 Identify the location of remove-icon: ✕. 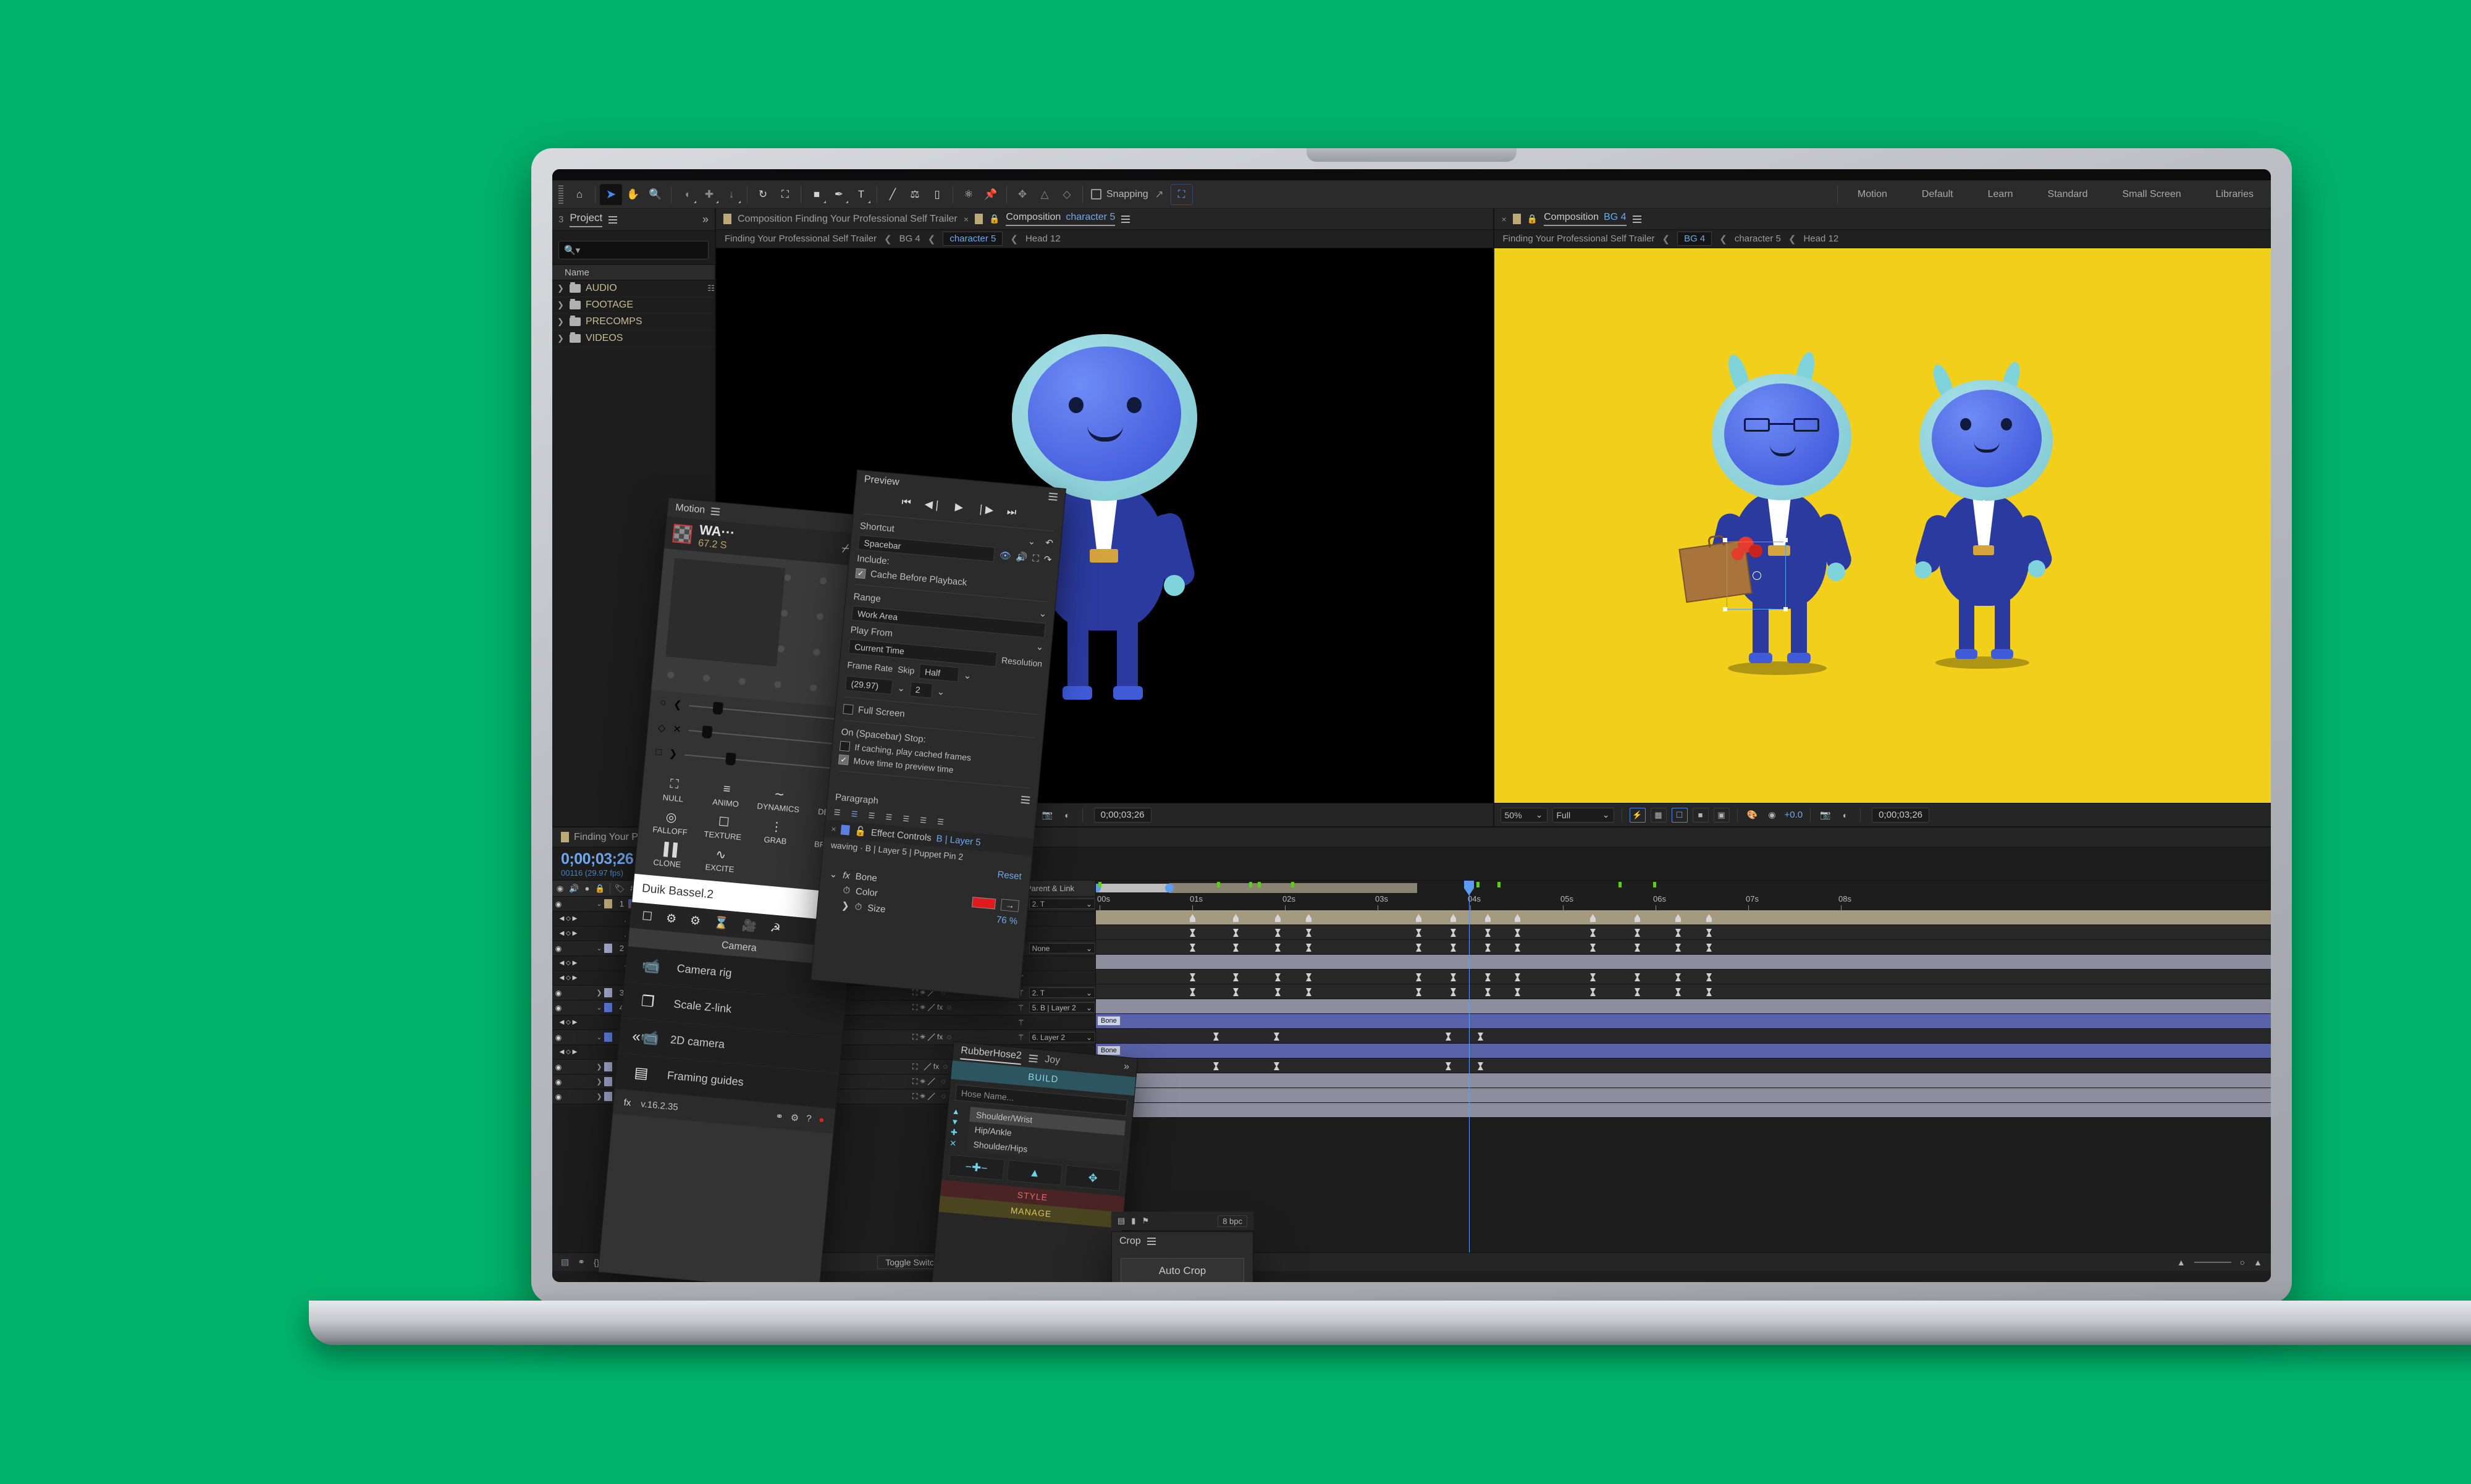
(953, 1144).